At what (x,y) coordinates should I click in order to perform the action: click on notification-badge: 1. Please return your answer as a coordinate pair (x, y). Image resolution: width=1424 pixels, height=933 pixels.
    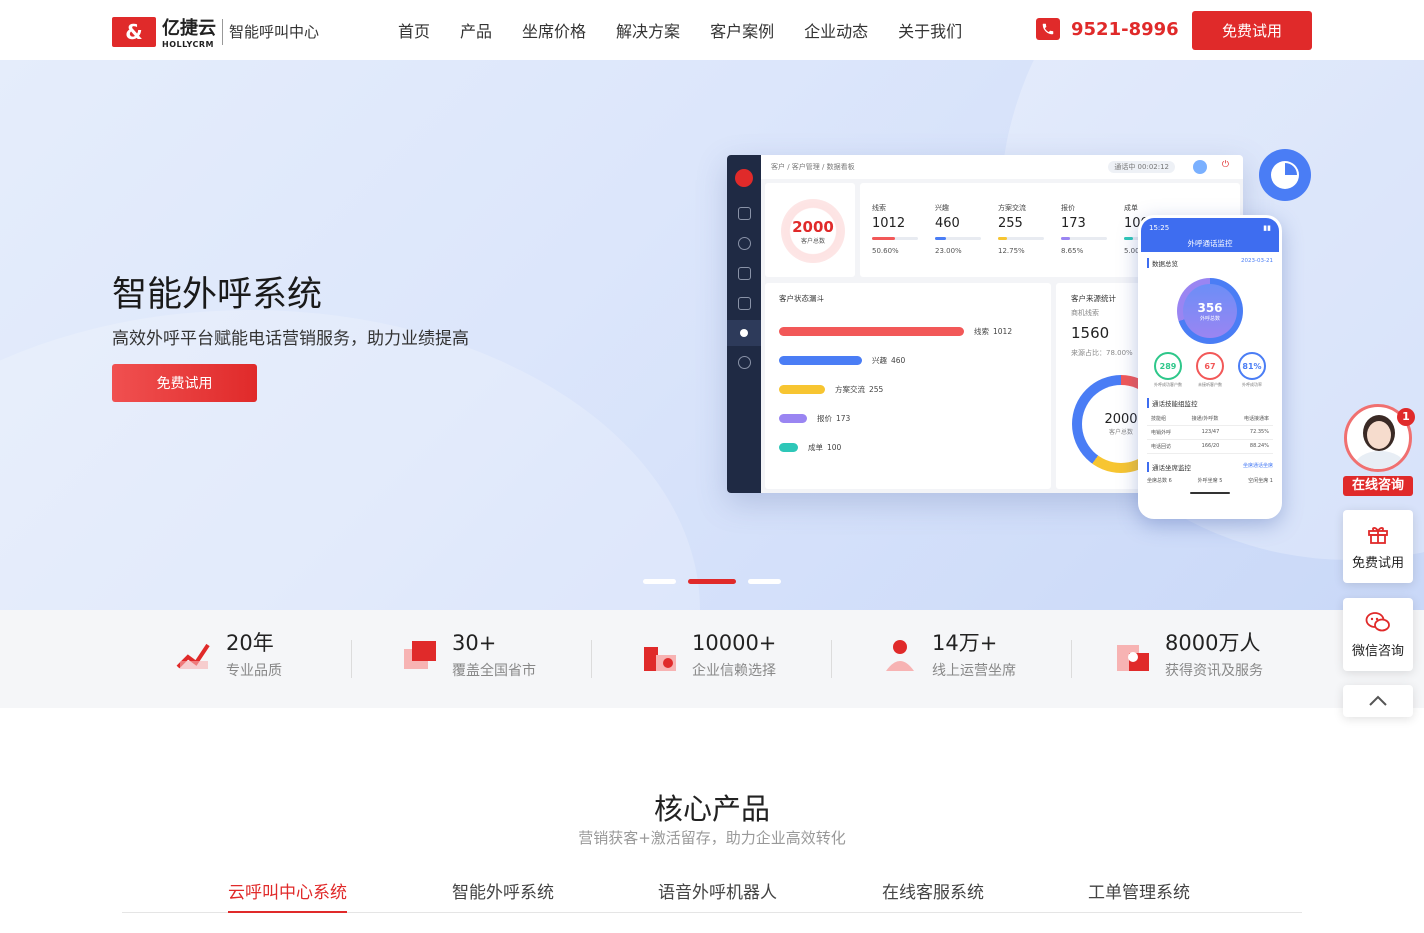
    Looking at the image, I should click on (1406, 417).